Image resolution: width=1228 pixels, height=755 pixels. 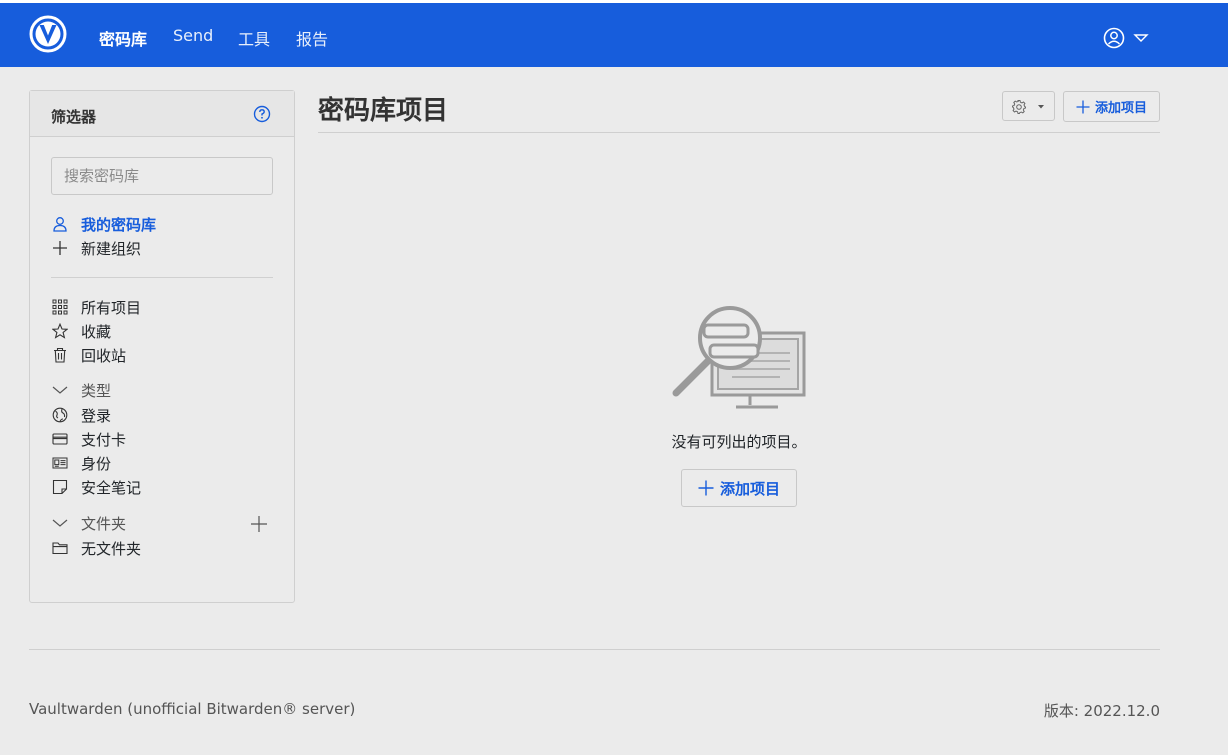 I want to click on filter-type-identity-label: 身份, so click(x=96, y=463).